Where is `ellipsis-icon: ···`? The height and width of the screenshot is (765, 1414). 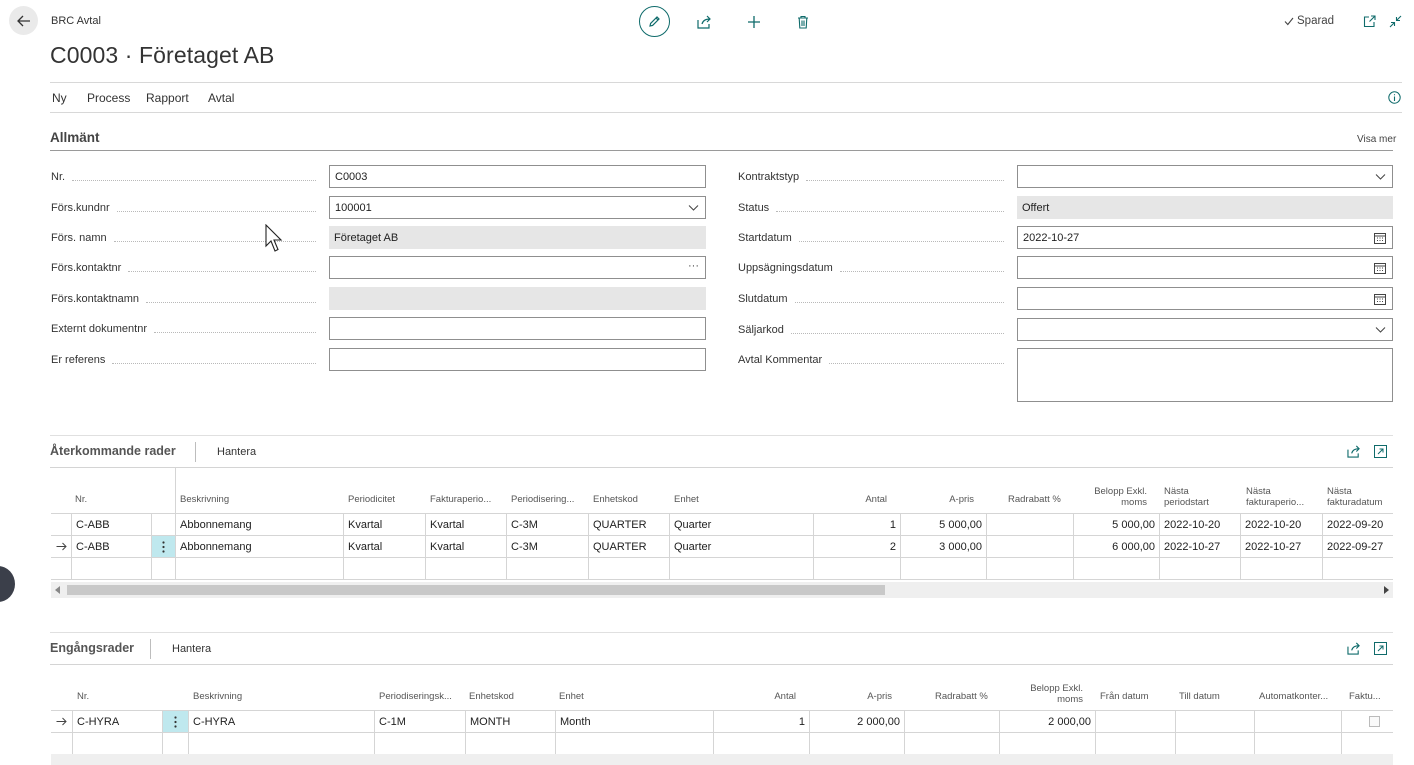 ellipsis-icon: ··· is located at coordinates (693, 266).